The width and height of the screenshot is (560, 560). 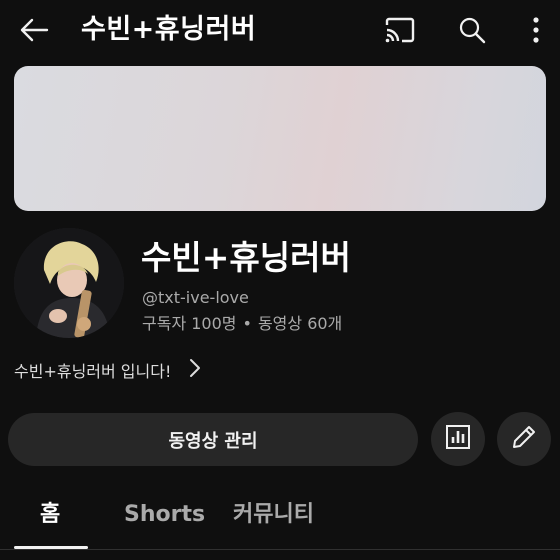 I want to click on avatar, so click(x=69, y=283).